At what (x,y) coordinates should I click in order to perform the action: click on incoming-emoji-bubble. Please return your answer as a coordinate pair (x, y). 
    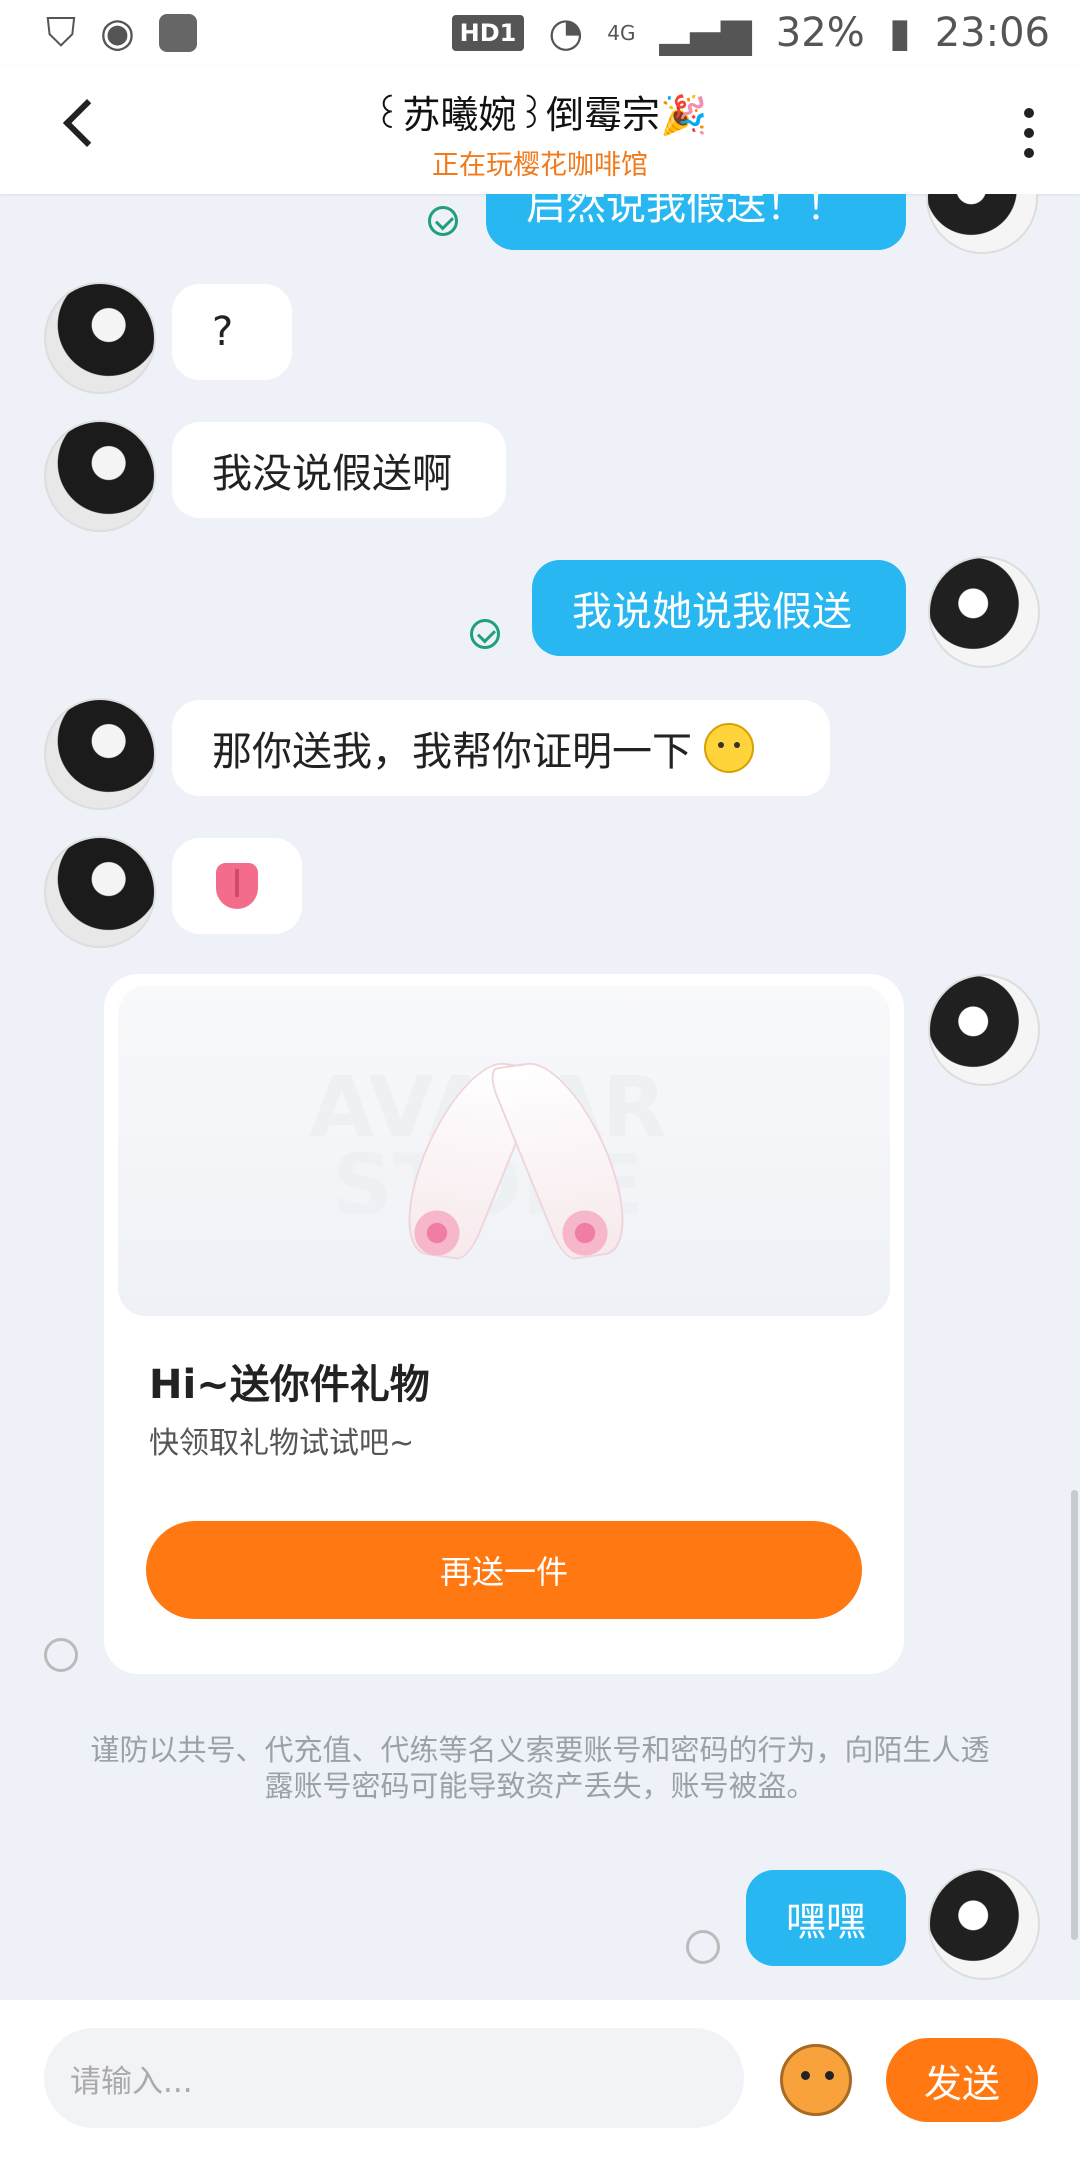
    Looking at the image, I should click on (237, 886).